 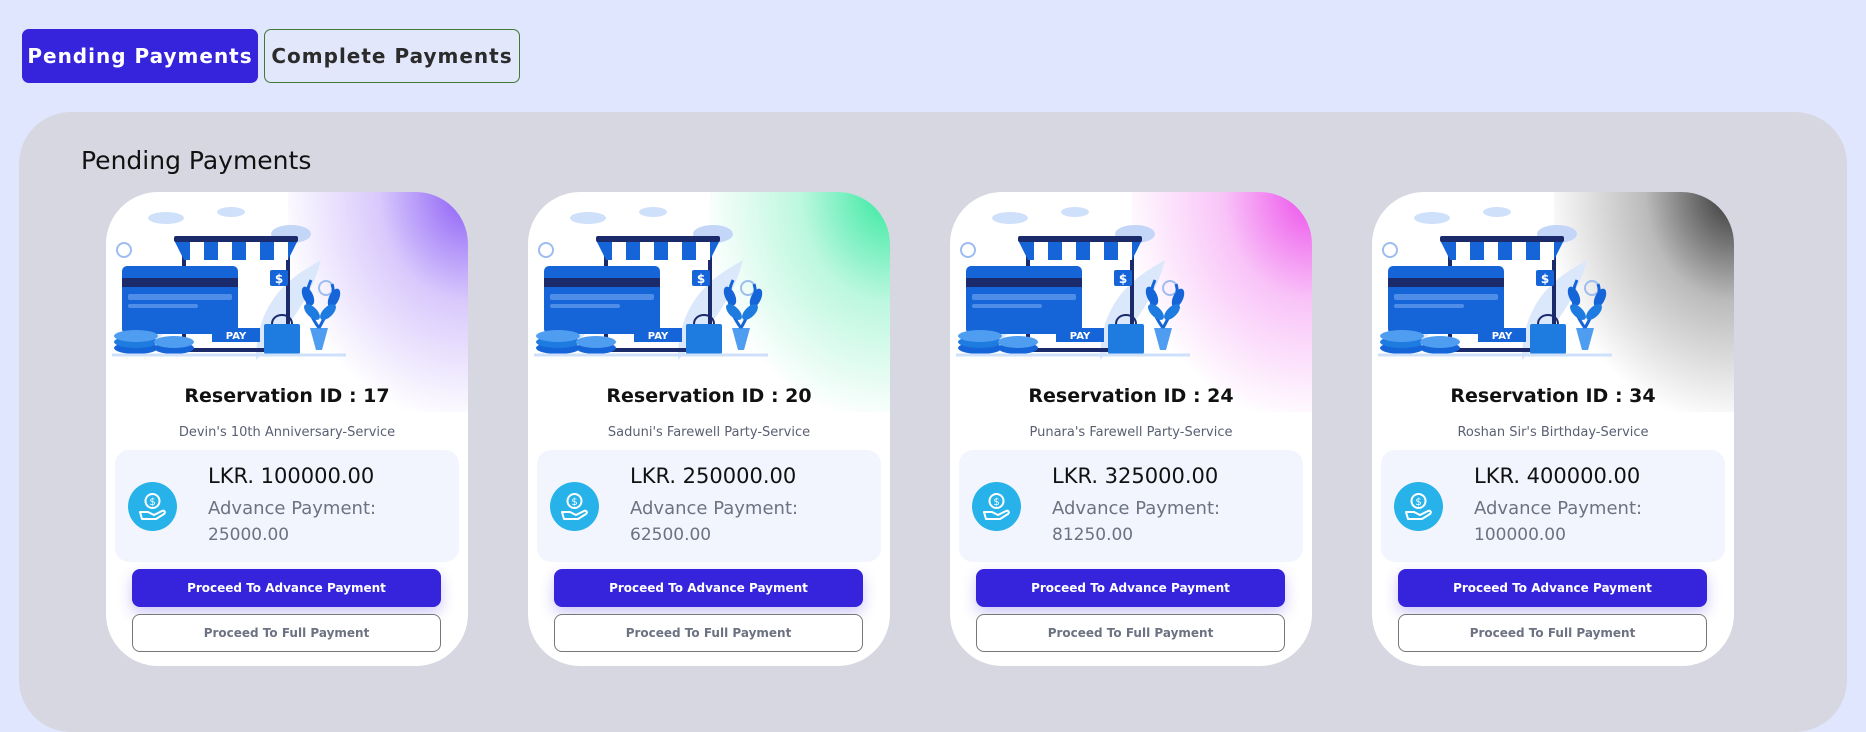 I want to click on reservation-id: Reservation ID : 20, so click(x=709, y=396).